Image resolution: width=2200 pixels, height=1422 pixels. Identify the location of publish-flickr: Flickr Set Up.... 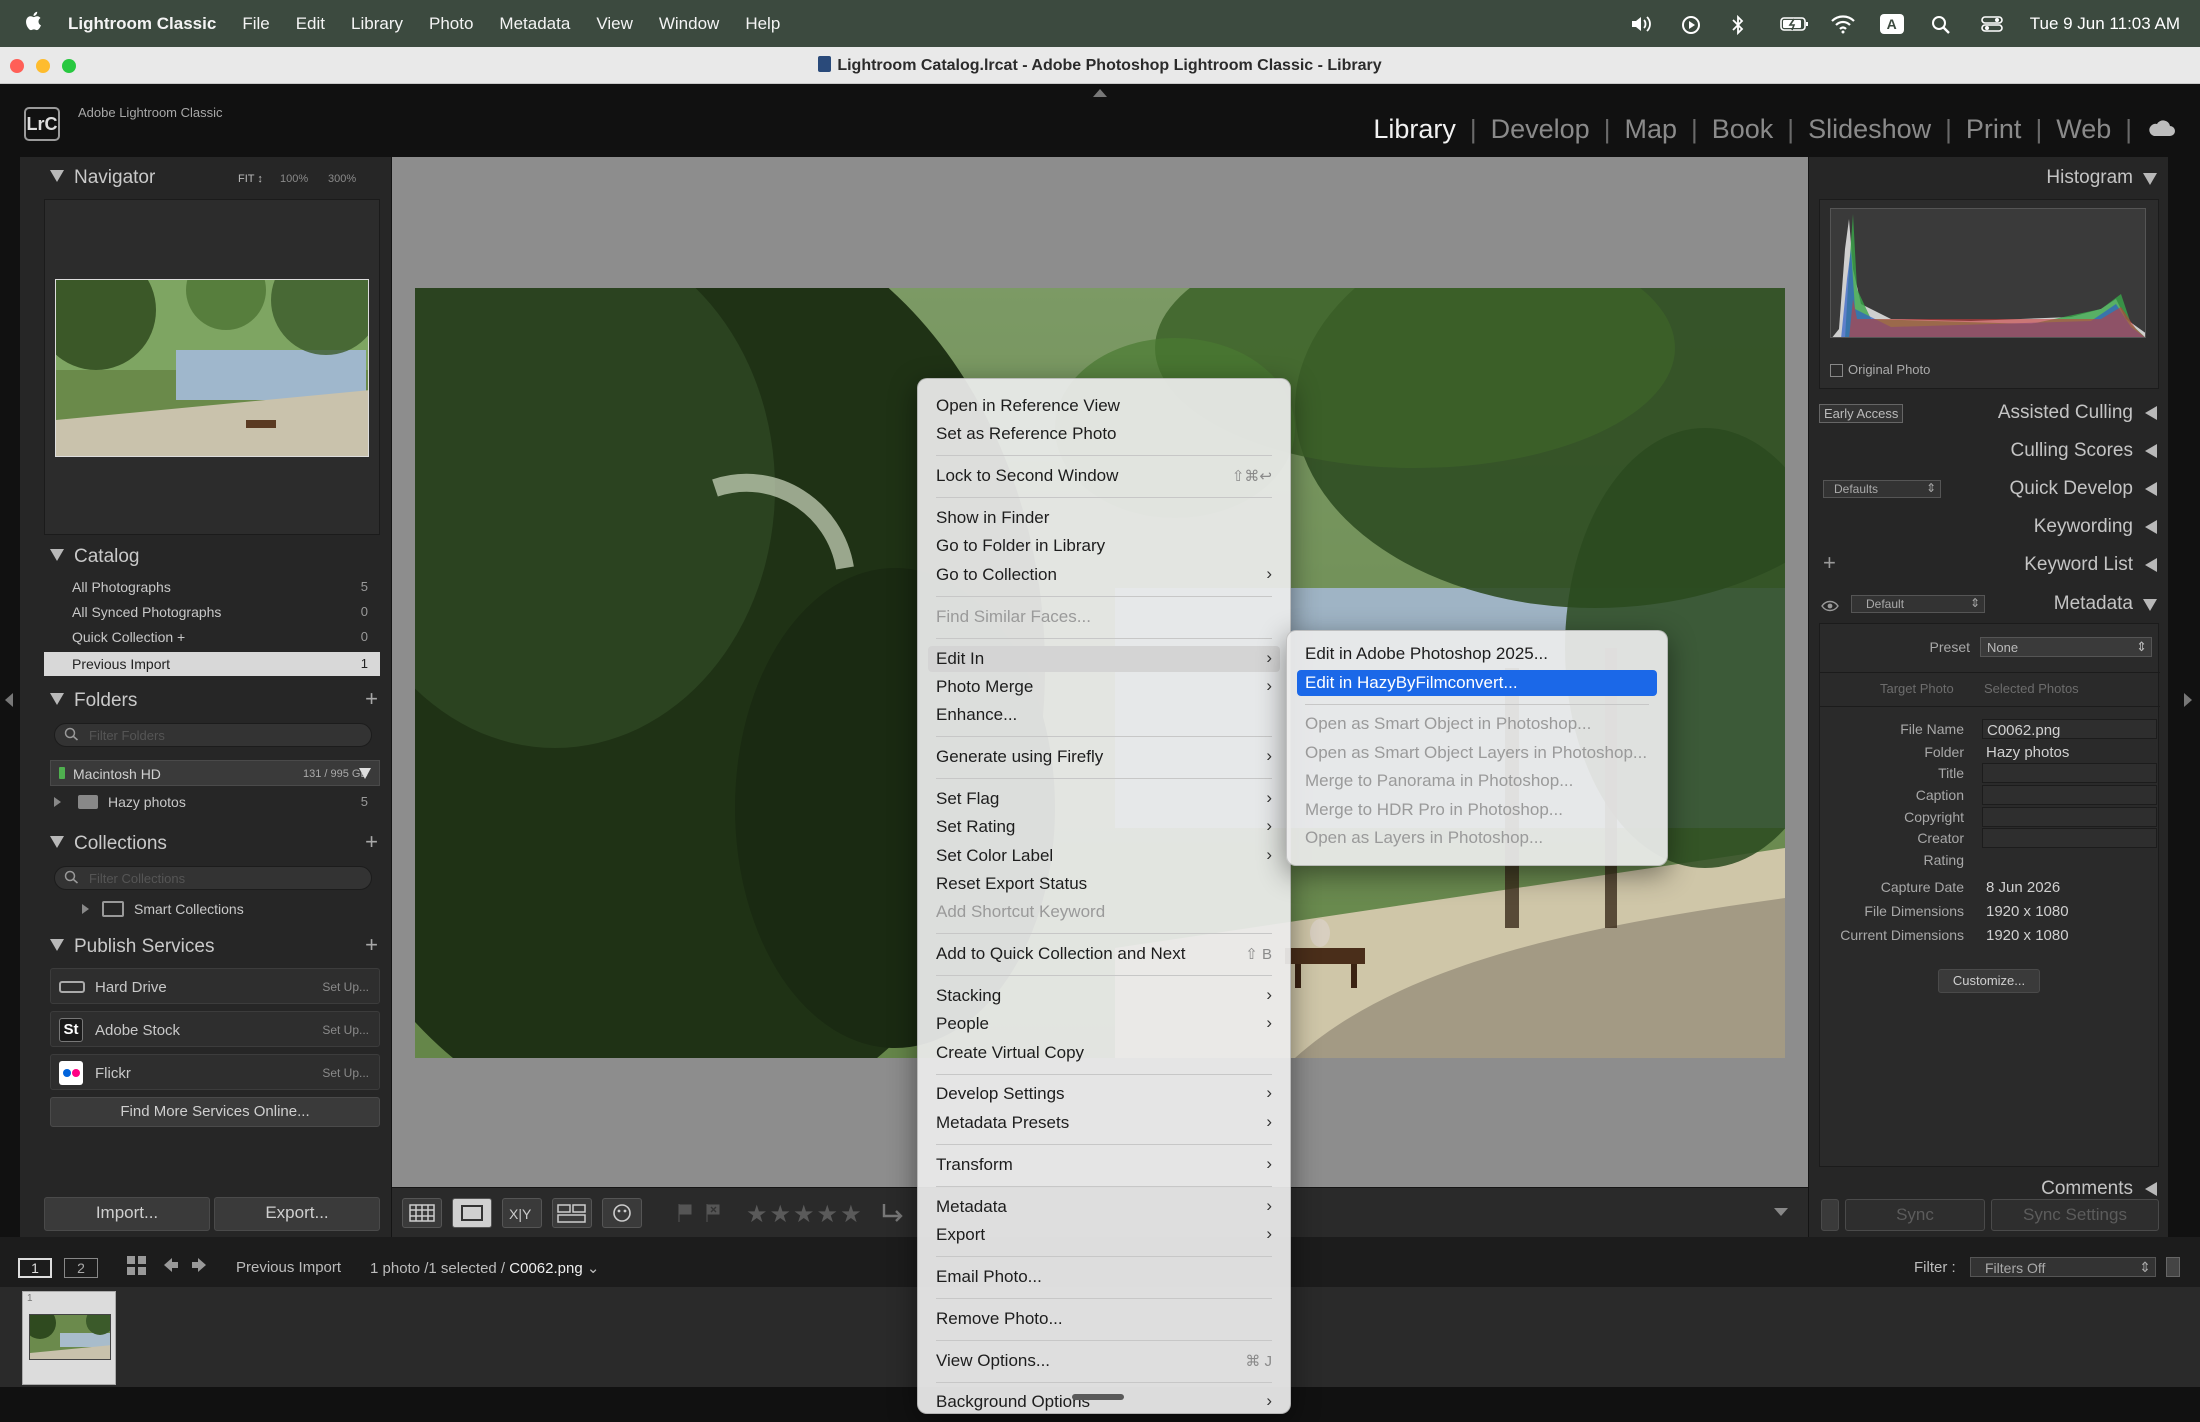
(215, 1072).